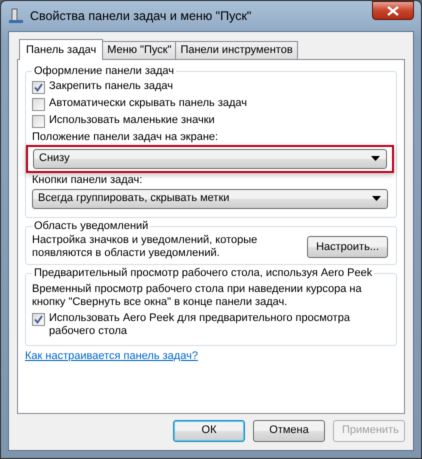  I want to click on field-label: Положение панели задач на экране:, so click(126, 138).